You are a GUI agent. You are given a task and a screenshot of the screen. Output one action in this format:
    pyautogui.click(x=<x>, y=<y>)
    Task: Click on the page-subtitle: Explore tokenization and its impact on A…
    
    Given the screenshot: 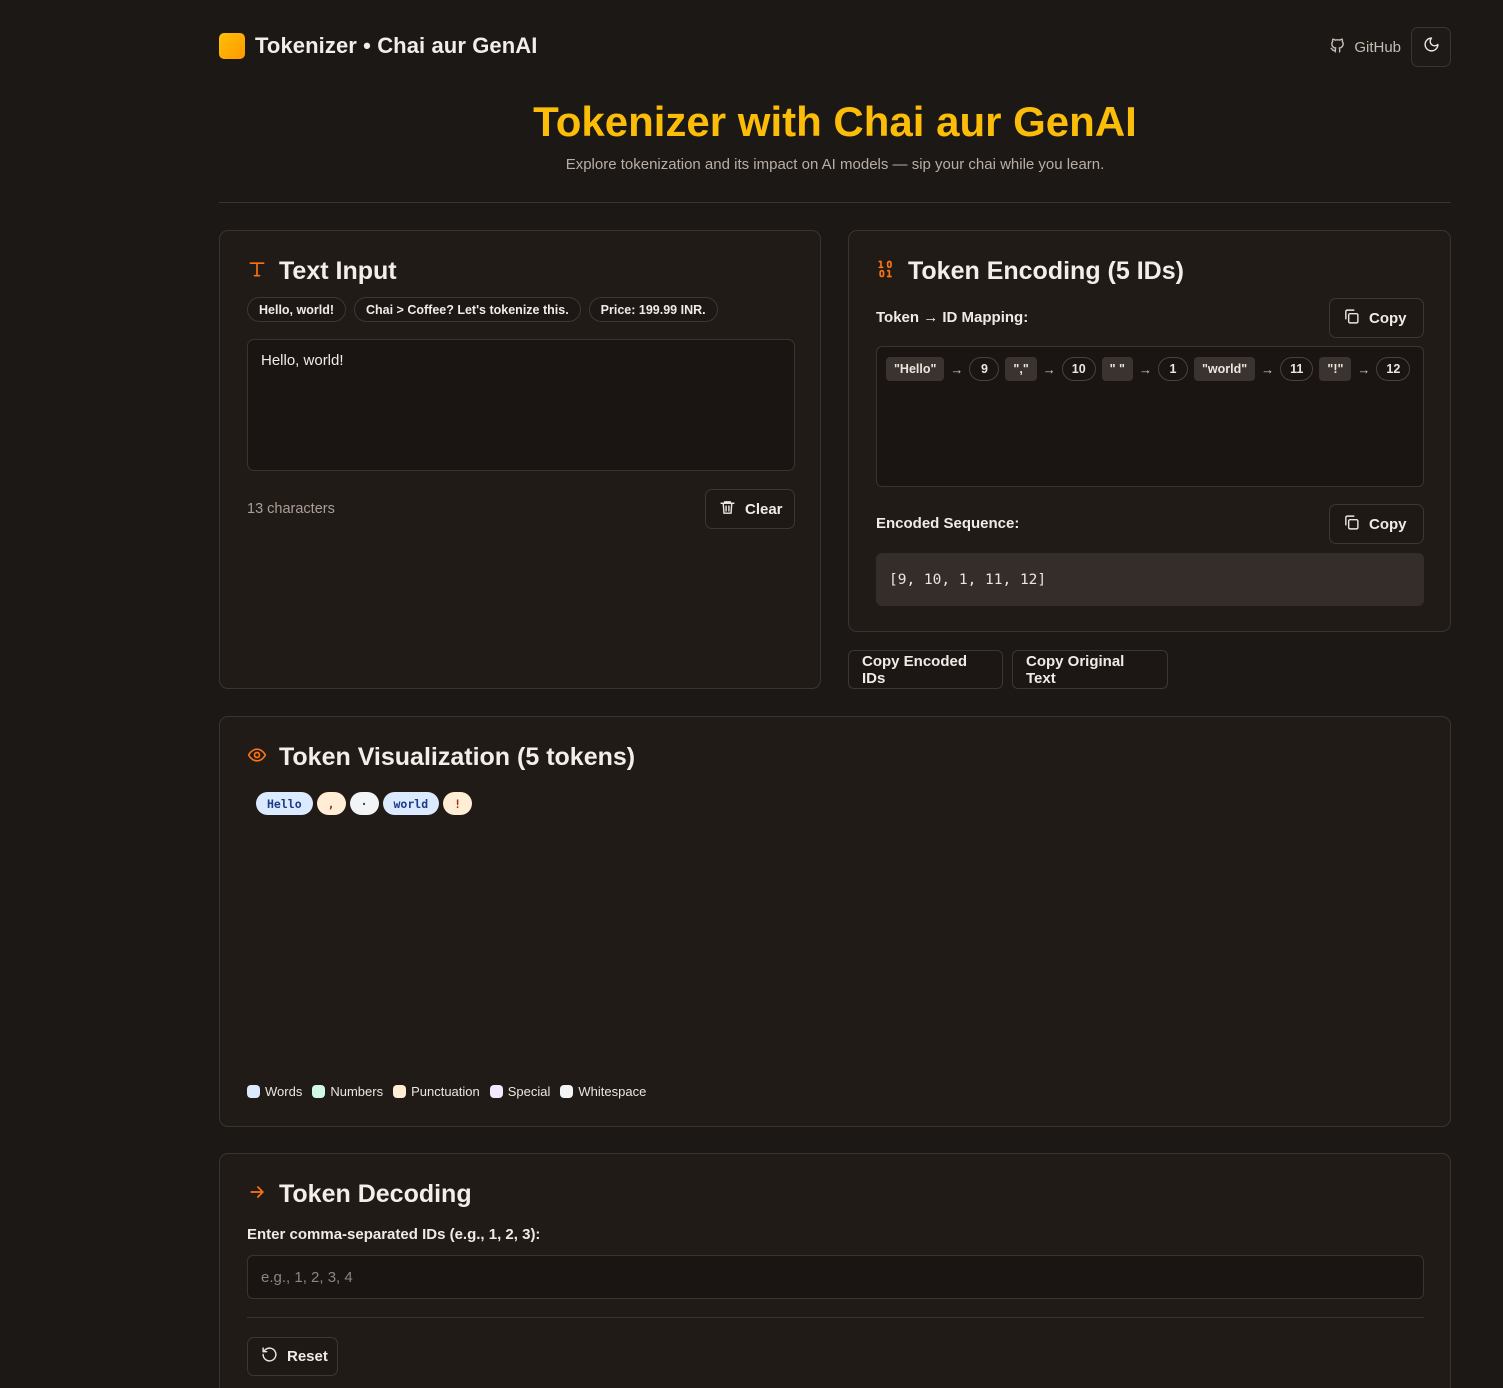 What is the action you would take?
    pyautogui.click(x=835, y=164)
    